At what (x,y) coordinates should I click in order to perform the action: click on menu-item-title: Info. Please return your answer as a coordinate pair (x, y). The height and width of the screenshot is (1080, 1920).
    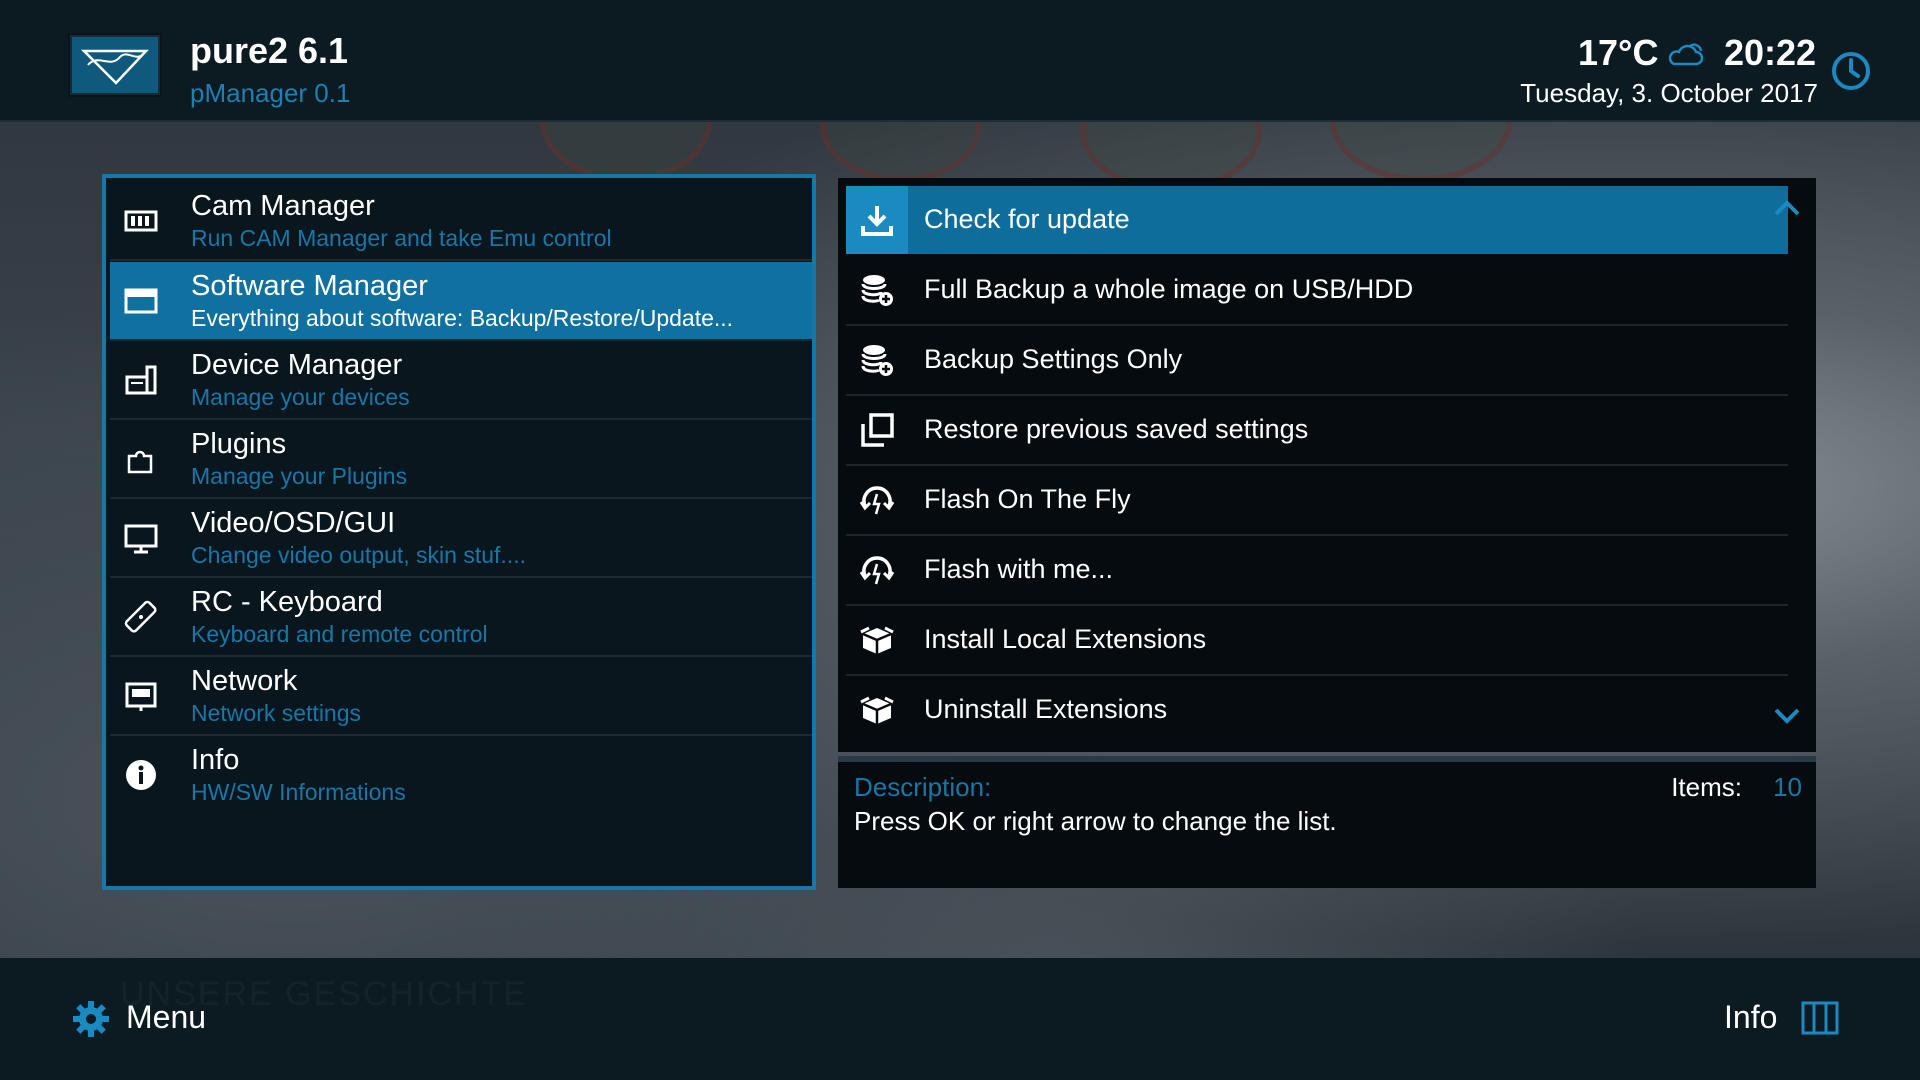
    Looking at the image, I should click on (215, 760).